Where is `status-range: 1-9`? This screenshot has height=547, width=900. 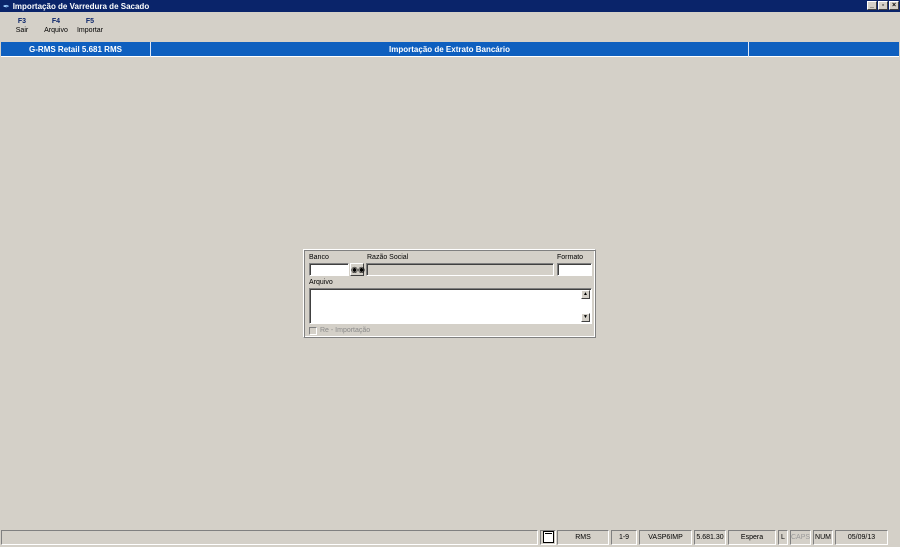
status-range: 1-9 is located at coordinates (624, 537).